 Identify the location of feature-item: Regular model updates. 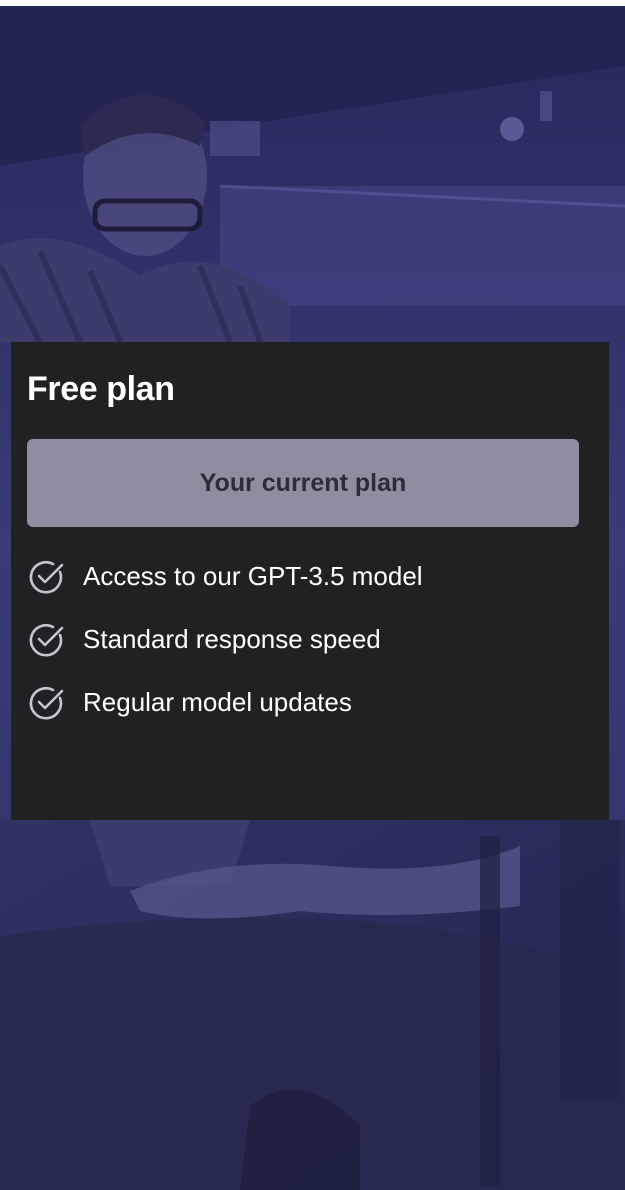
(225, 702).